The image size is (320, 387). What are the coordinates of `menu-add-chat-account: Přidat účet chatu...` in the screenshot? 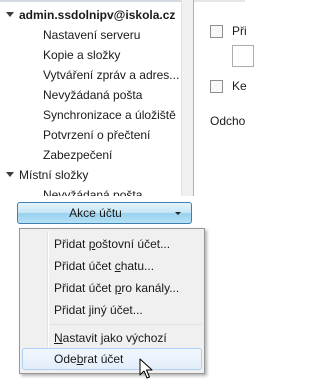 It's located at (112, 265).